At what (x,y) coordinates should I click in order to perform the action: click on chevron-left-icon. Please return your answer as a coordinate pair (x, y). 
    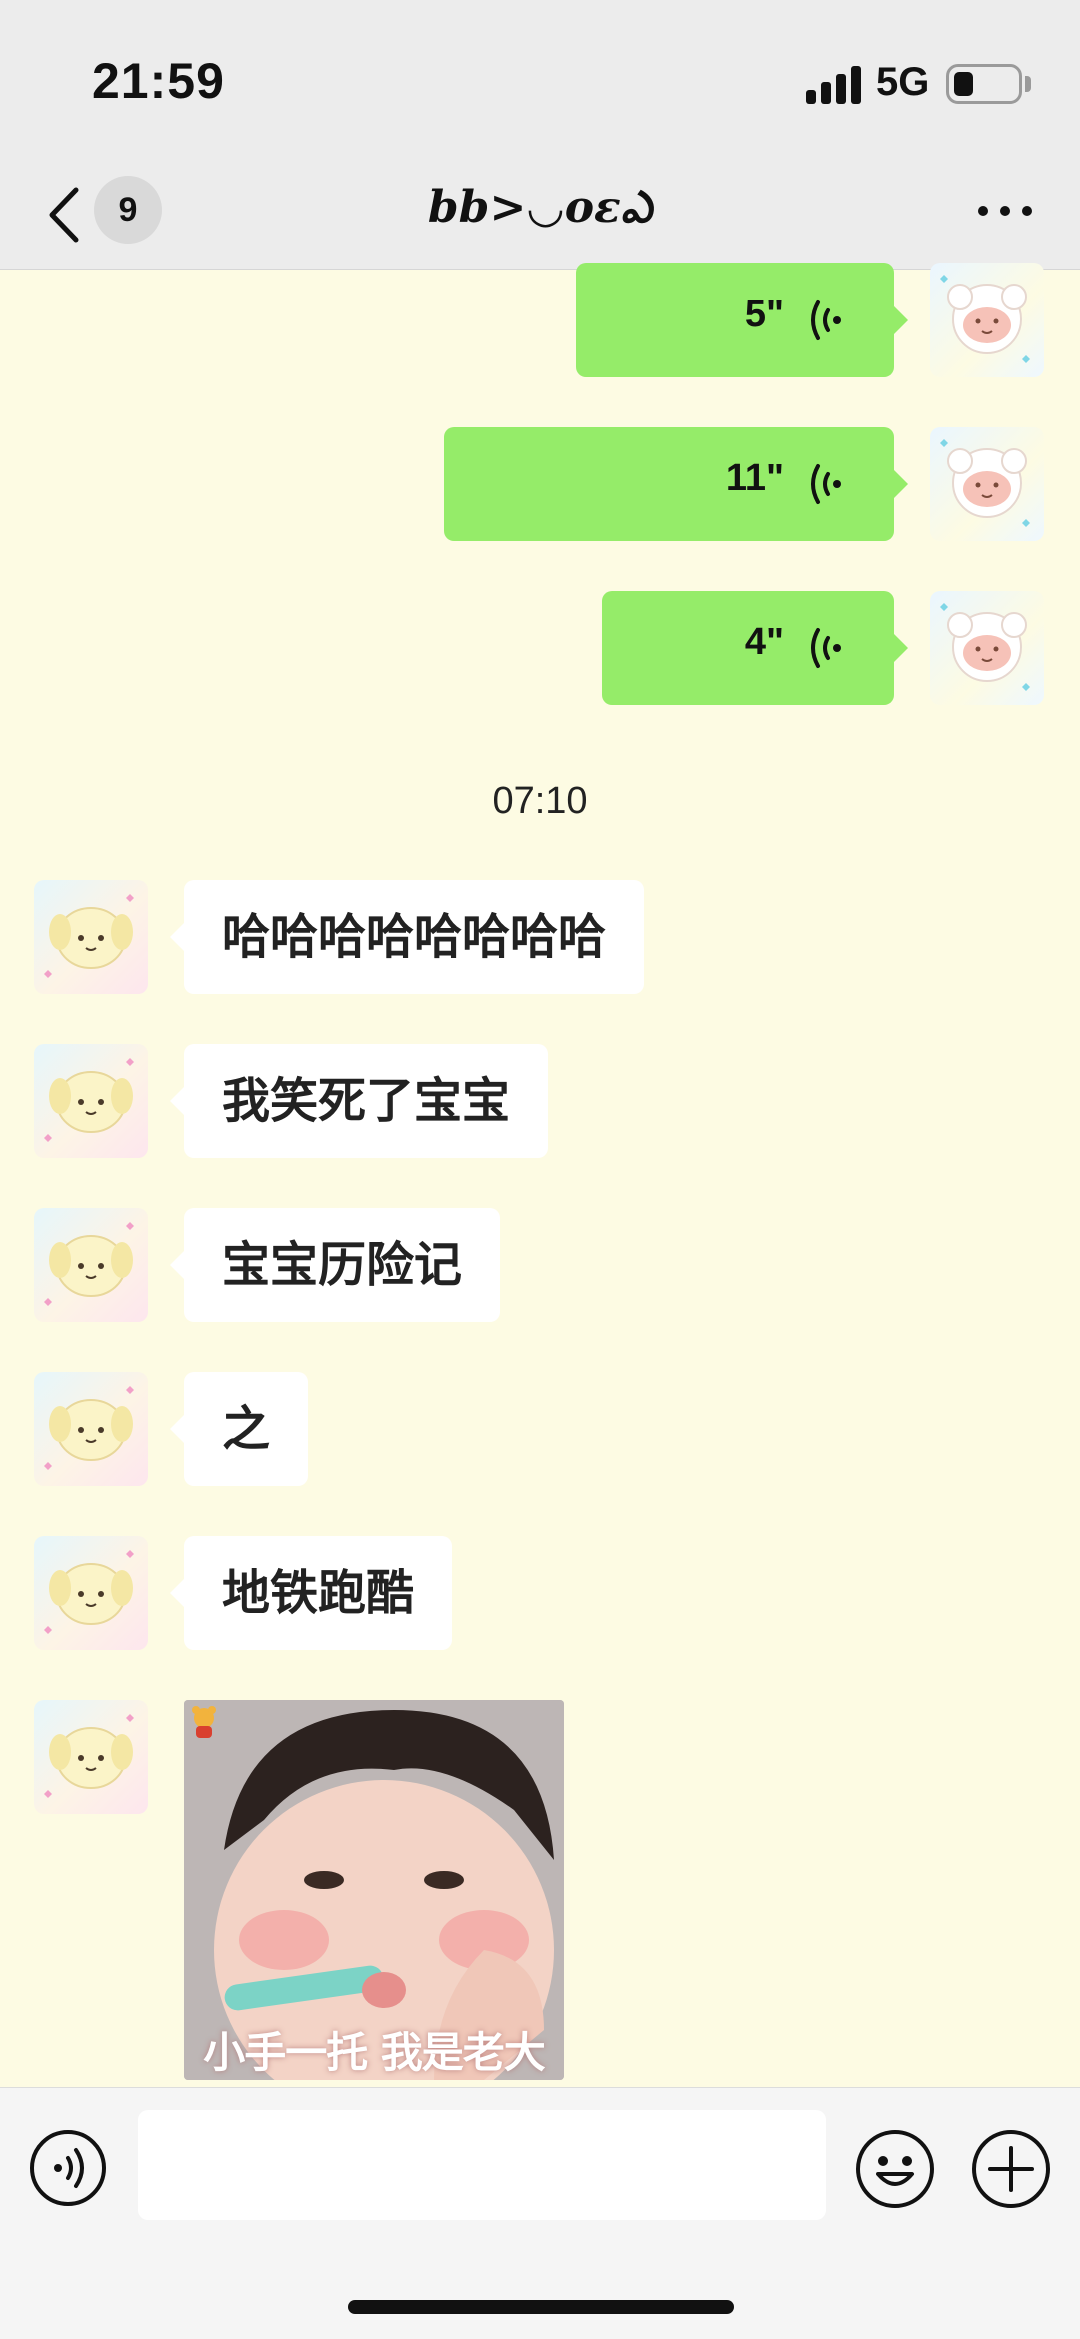
    Looking at the image, I should click on (64, 215).